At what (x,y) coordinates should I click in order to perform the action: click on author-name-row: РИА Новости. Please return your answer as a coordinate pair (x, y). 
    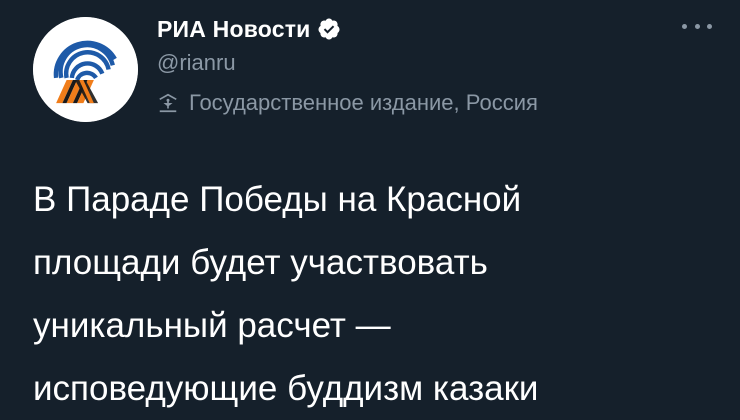
    Looking at the image, I should click on (347, 29).